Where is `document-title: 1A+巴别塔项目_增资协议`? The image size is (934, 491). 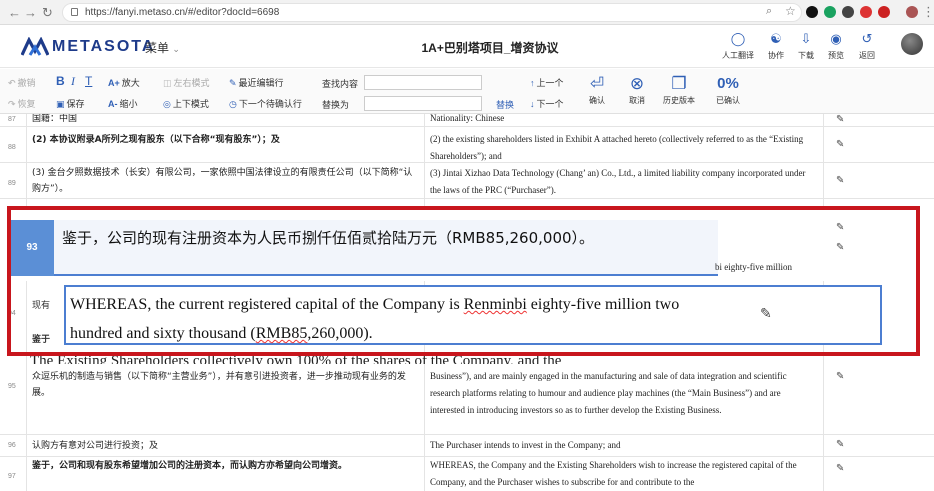 document-title: 1A+巴别塔项目_增资协议 is located at coordinates (490, 48).